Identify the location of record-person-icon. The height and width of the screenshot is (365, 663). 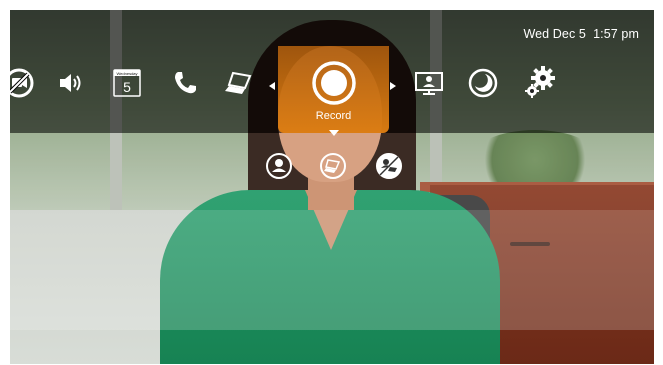
(279, 166).